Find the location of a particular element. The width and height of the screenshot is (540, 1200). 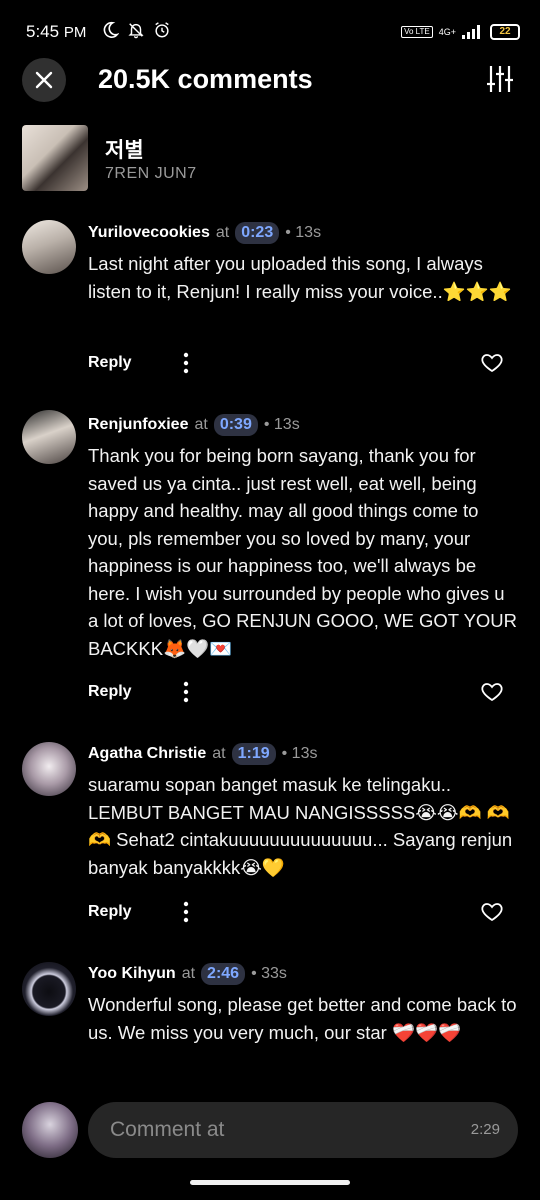

alarm-icon is located at coordinates (162, 30).